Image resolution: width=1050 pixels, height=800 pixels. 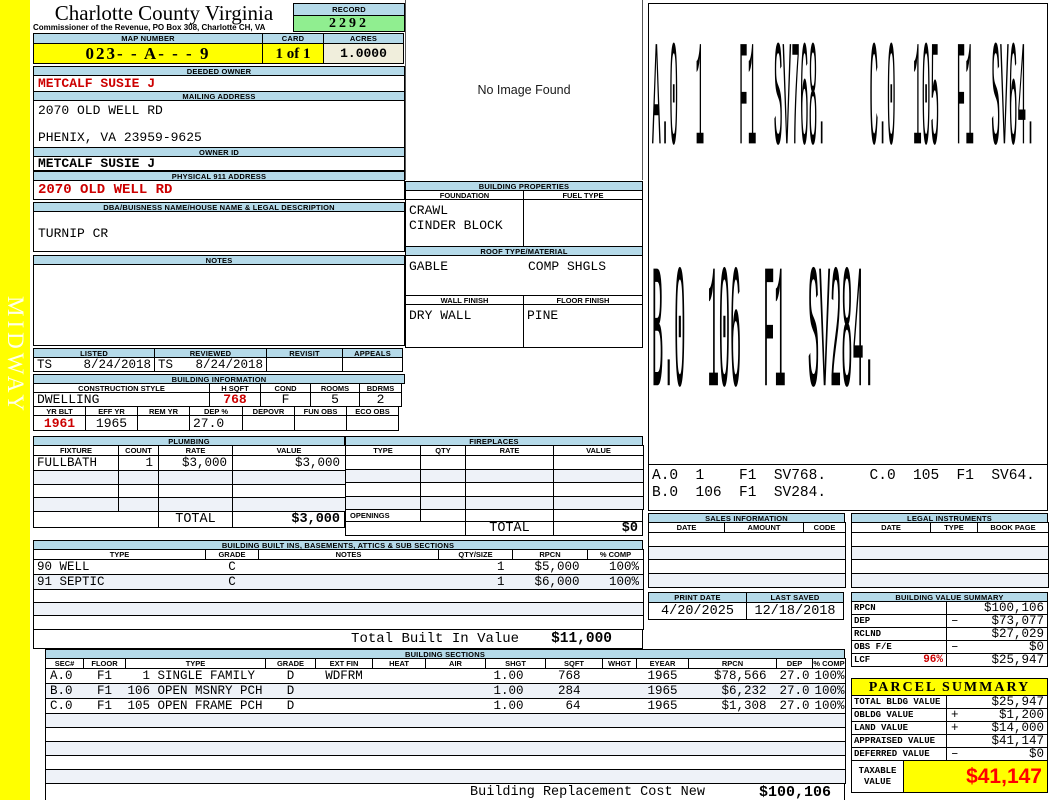 I want to click on foundation-value: CRAWL CINDER BLOCK, so click(x=464, y=223).